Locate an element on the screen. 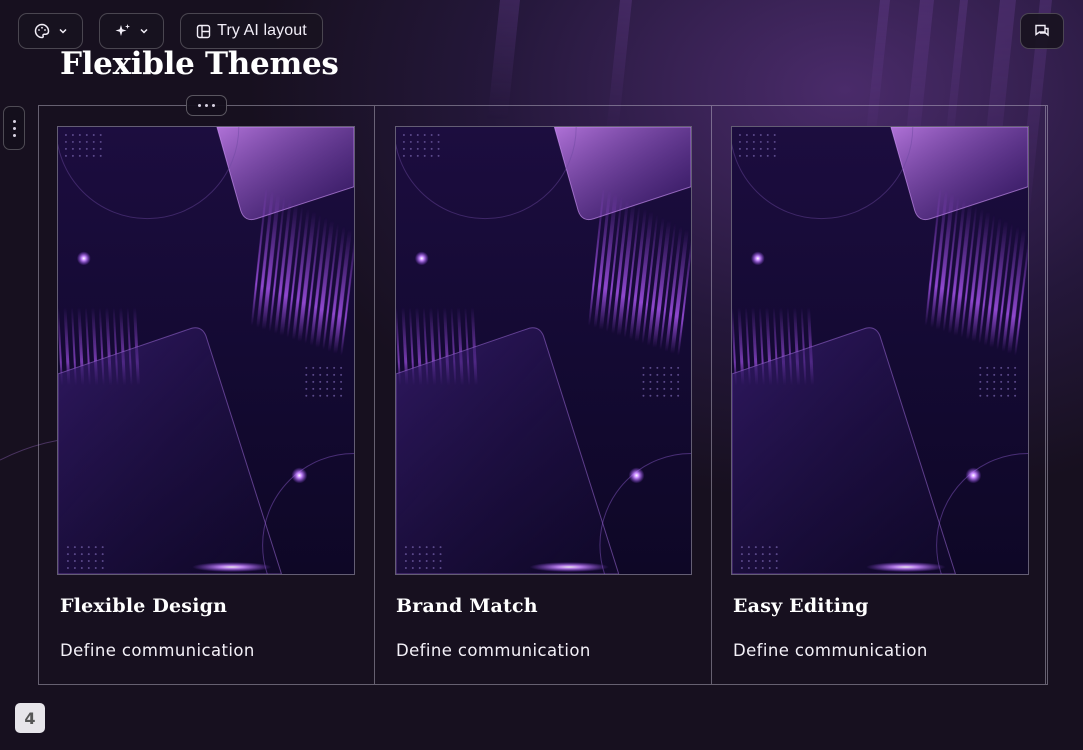  drag-handle-vertical is located at coordinates (14, 128).